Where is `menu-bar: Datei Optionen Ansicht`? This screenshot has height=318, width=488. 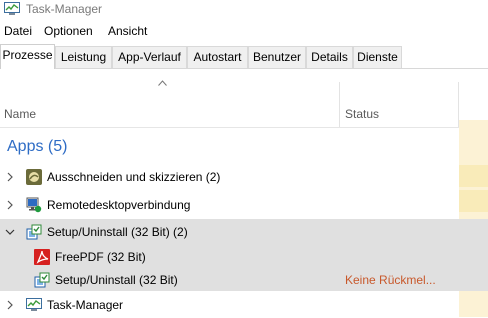 menu-bar: Datei Optionen Ansicht is located at coordinates (244, 31).